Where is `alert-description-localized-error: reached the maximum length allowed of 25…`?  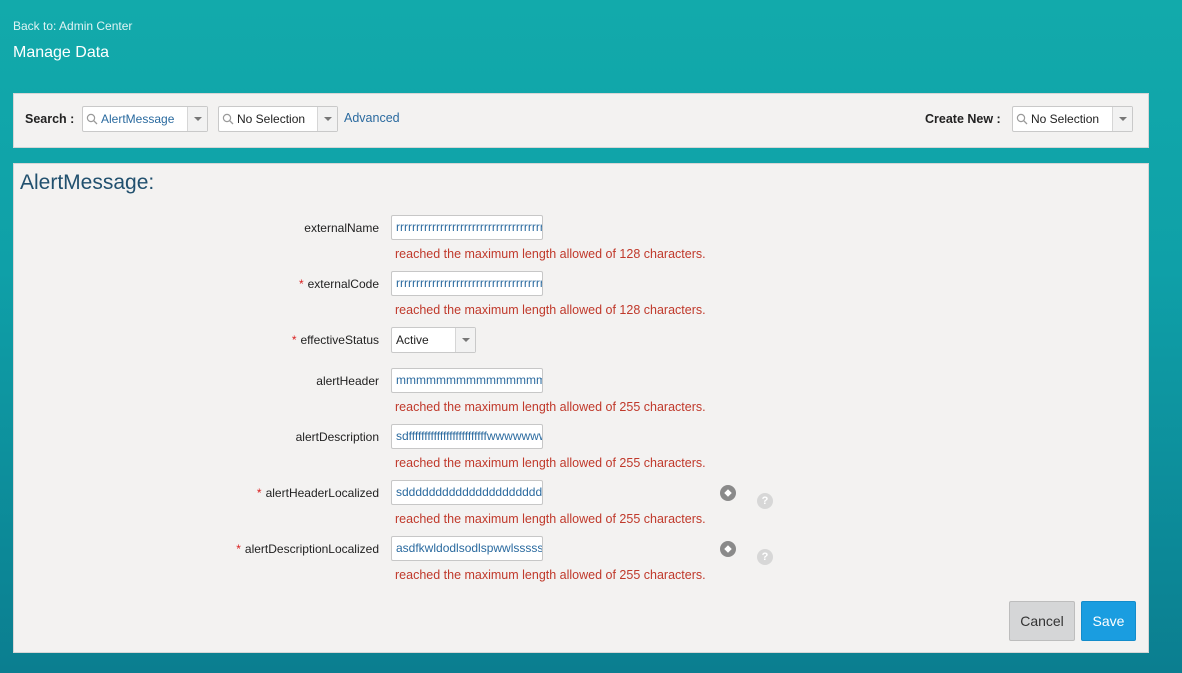 alert-description-localized-error: reached the maximum length allowed of 25… is located at coordinates (550, 575).